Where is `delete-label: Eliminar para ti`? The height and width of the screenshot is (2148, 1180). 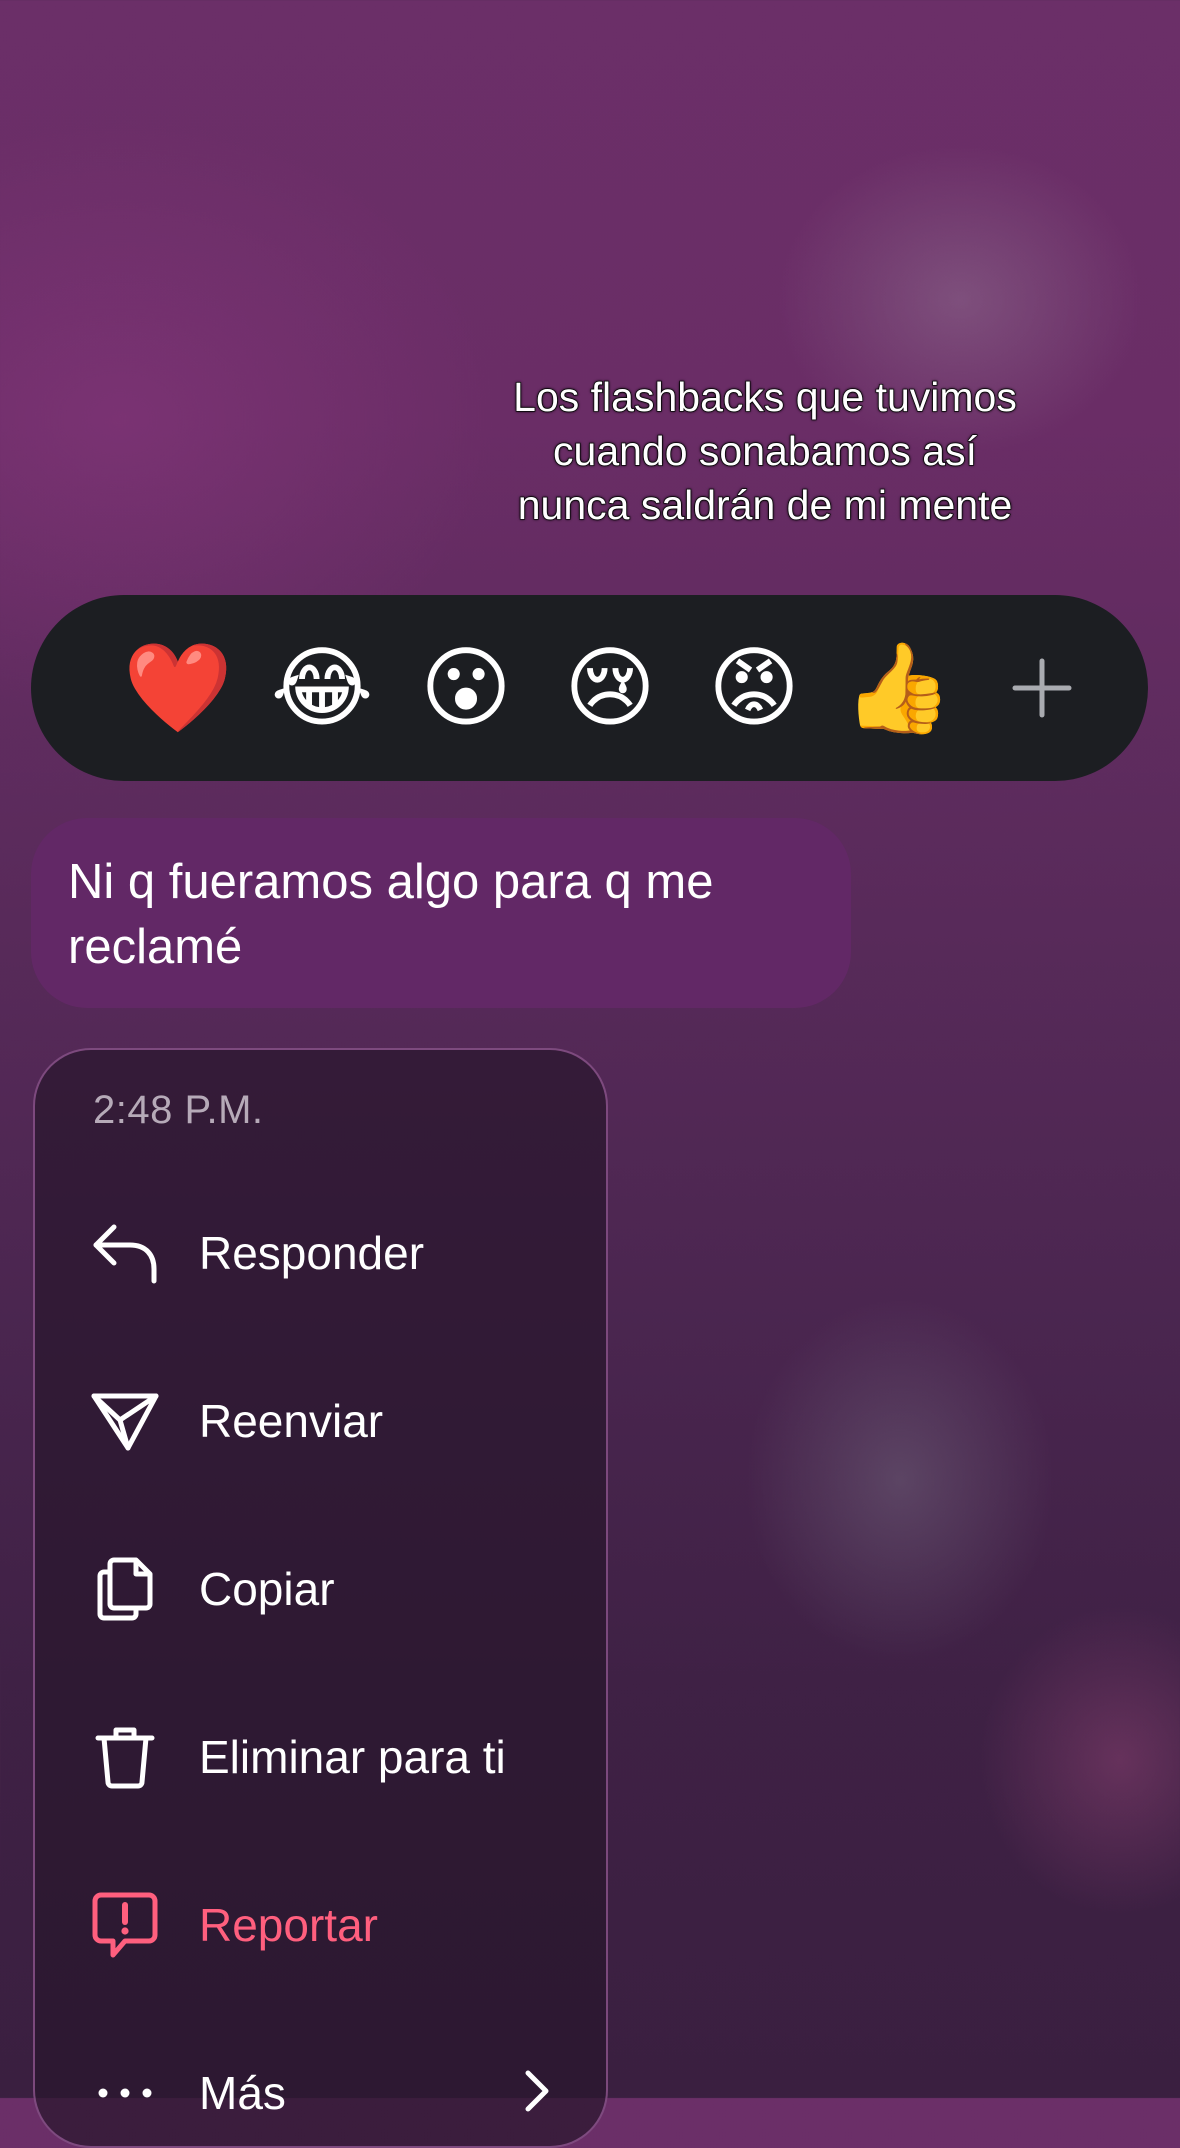
delete-label: Eliminar para ti is located at coordinates (352, 1757).